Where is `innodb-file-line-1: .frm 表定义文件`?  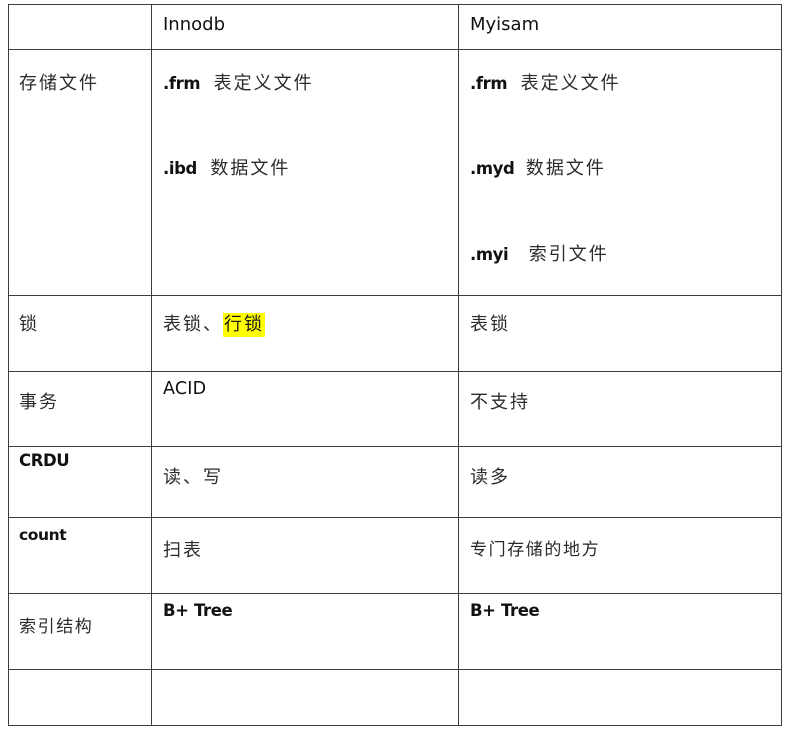 innodb-file-line-1: .frm 表定义文件 is located at coordinates (238, 84).